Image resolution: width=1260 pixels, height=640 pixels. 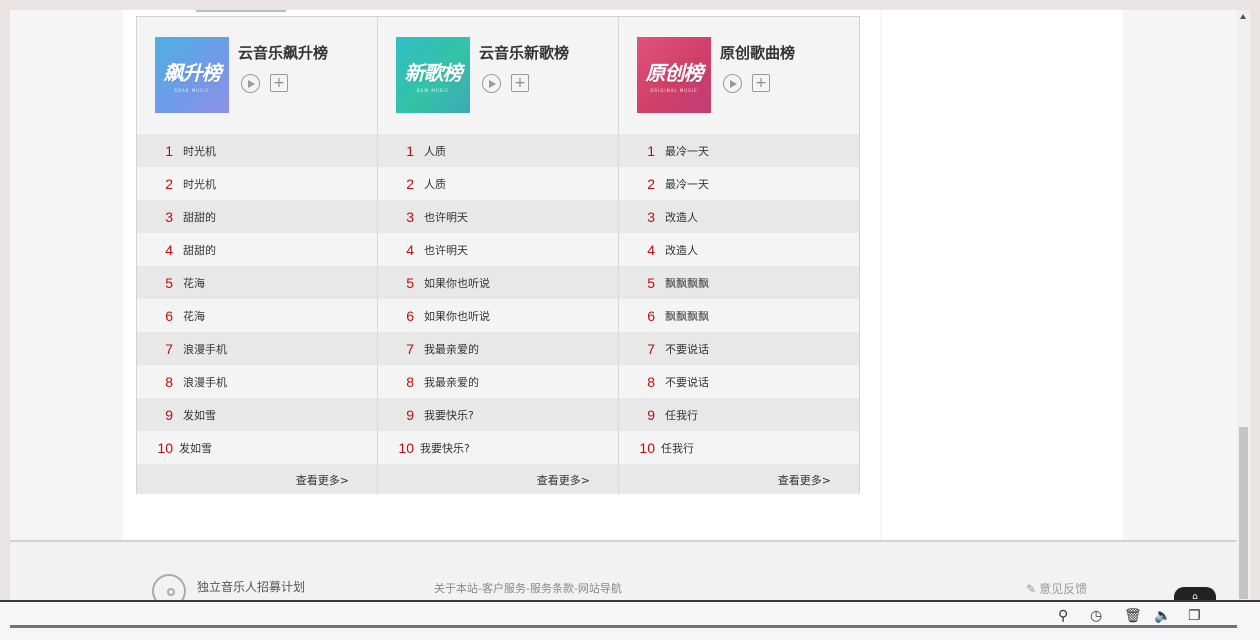 I want to click on board-cover: 原创榜 ORIGINAL MUSIC, so click(x=674, y=75).